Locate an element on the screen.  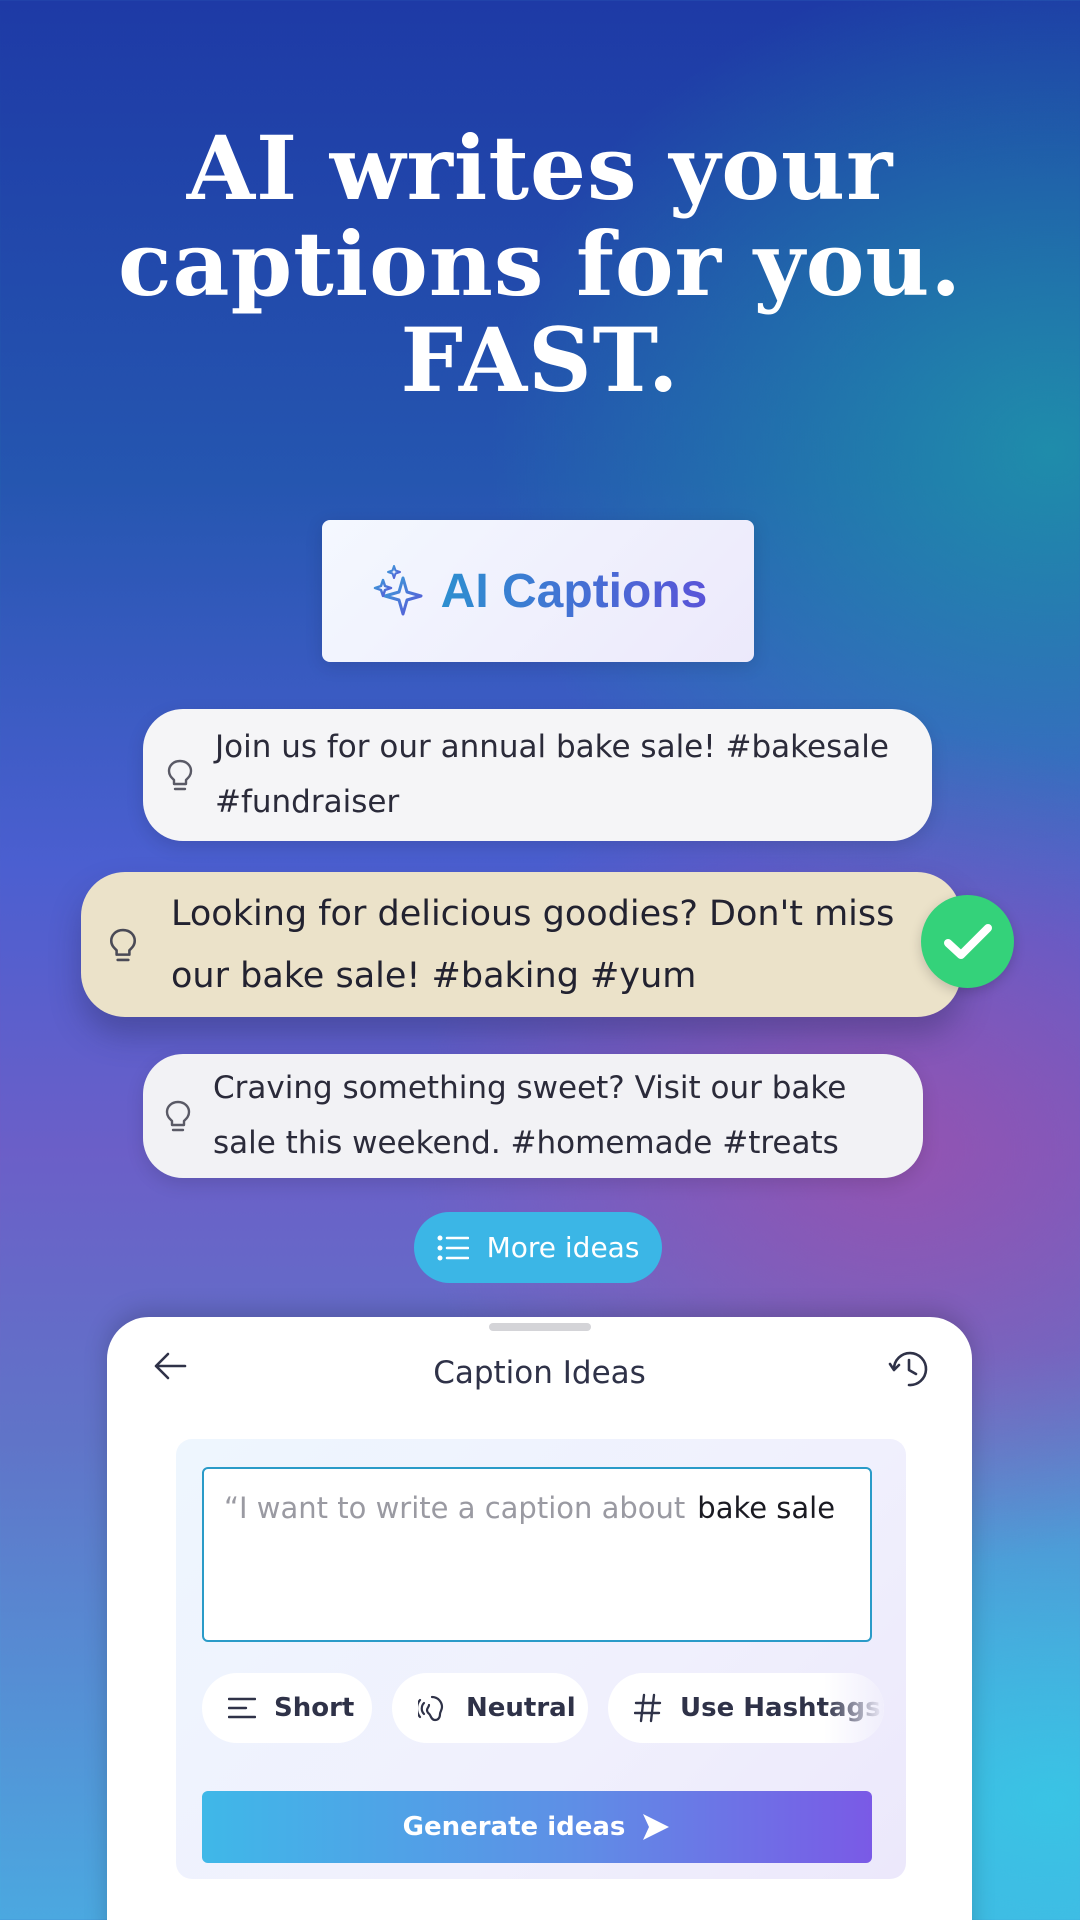
more-ideas-label: More ideas is located at coordinates (563, 1247).